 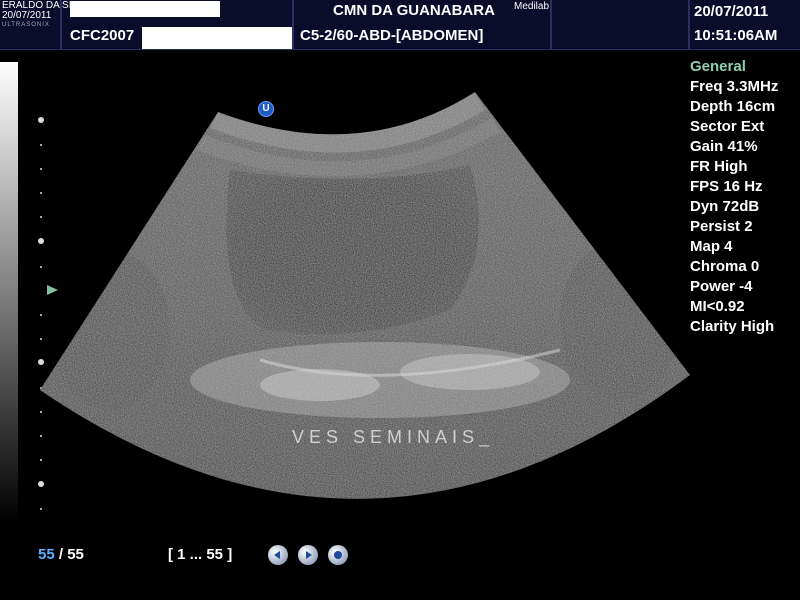 I want to click on param-power: Power -4, so click(x=721, y=286).